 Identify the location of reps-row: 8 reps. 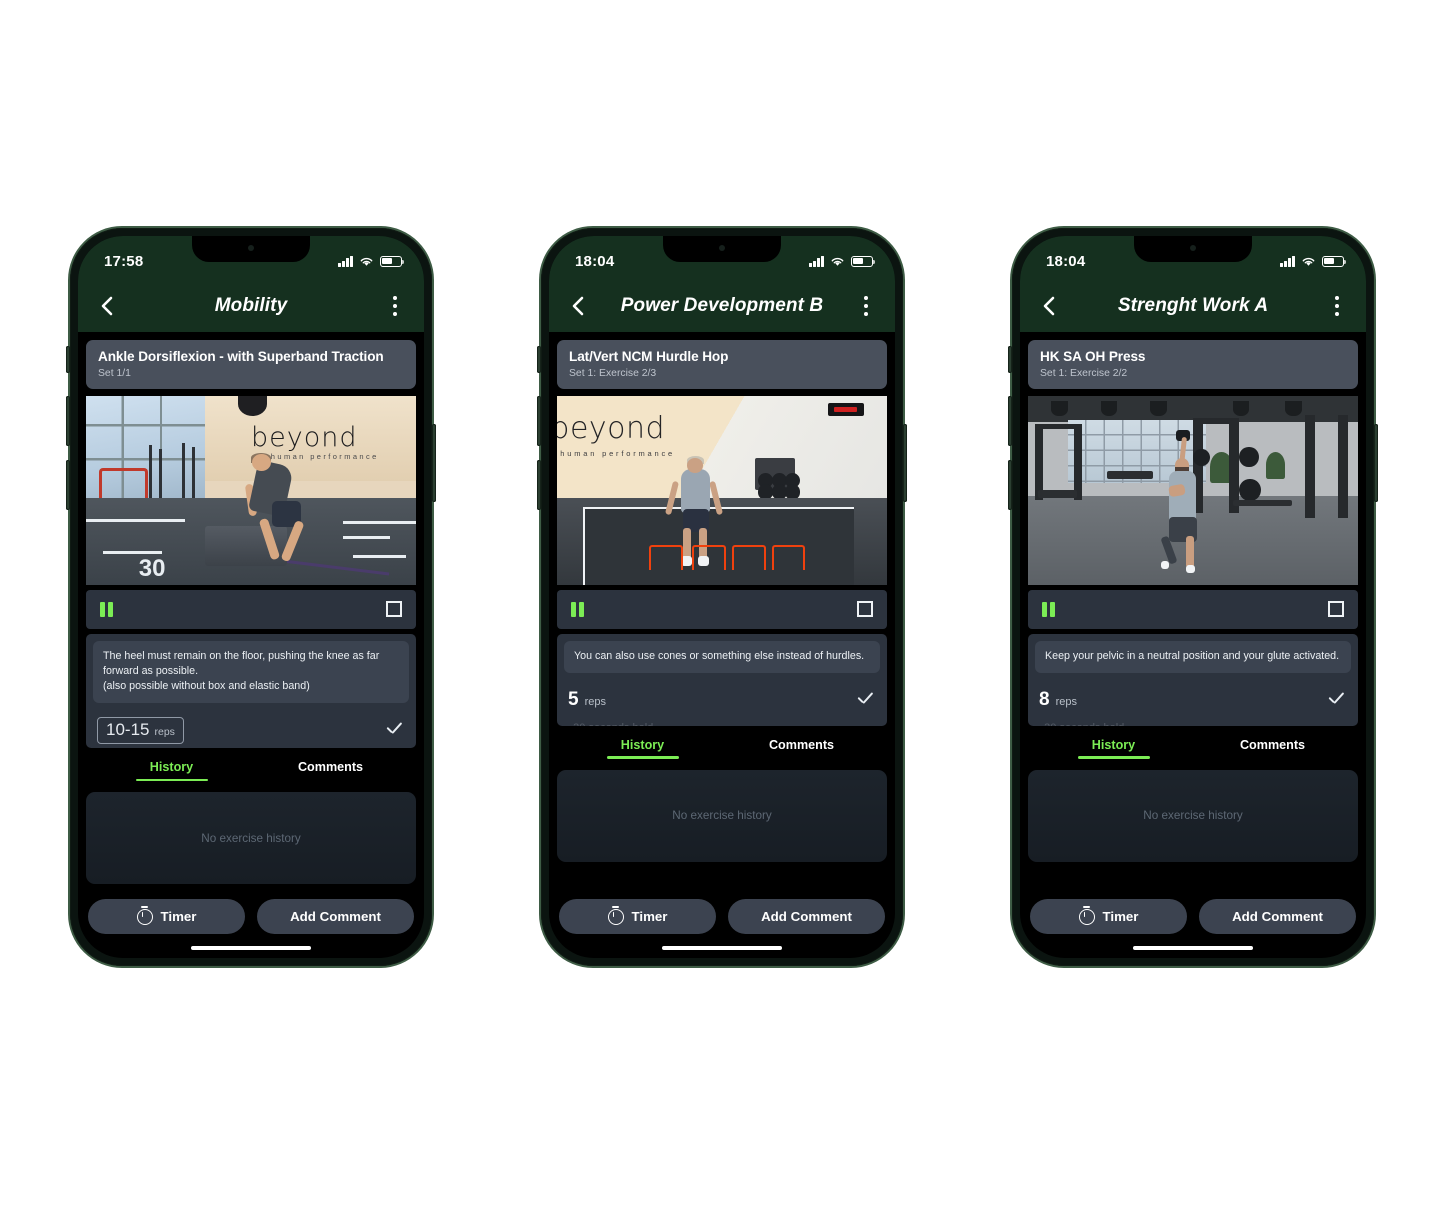
(1193, 695).